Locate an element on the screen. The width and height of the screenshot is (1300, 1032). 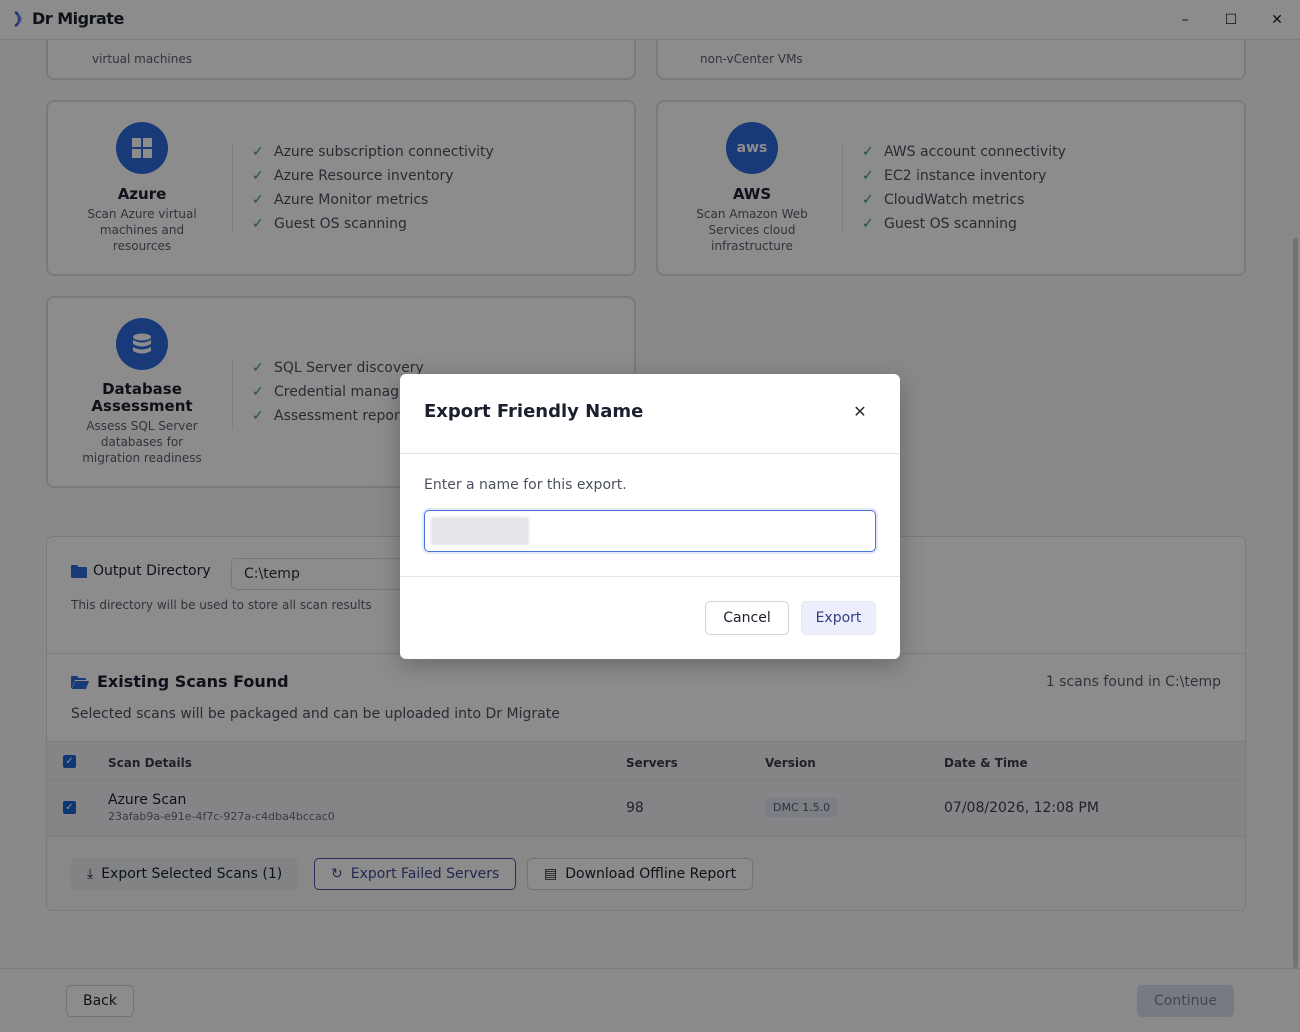
dialog-title: Export Friendly Name is located at coordinates (534, 411).